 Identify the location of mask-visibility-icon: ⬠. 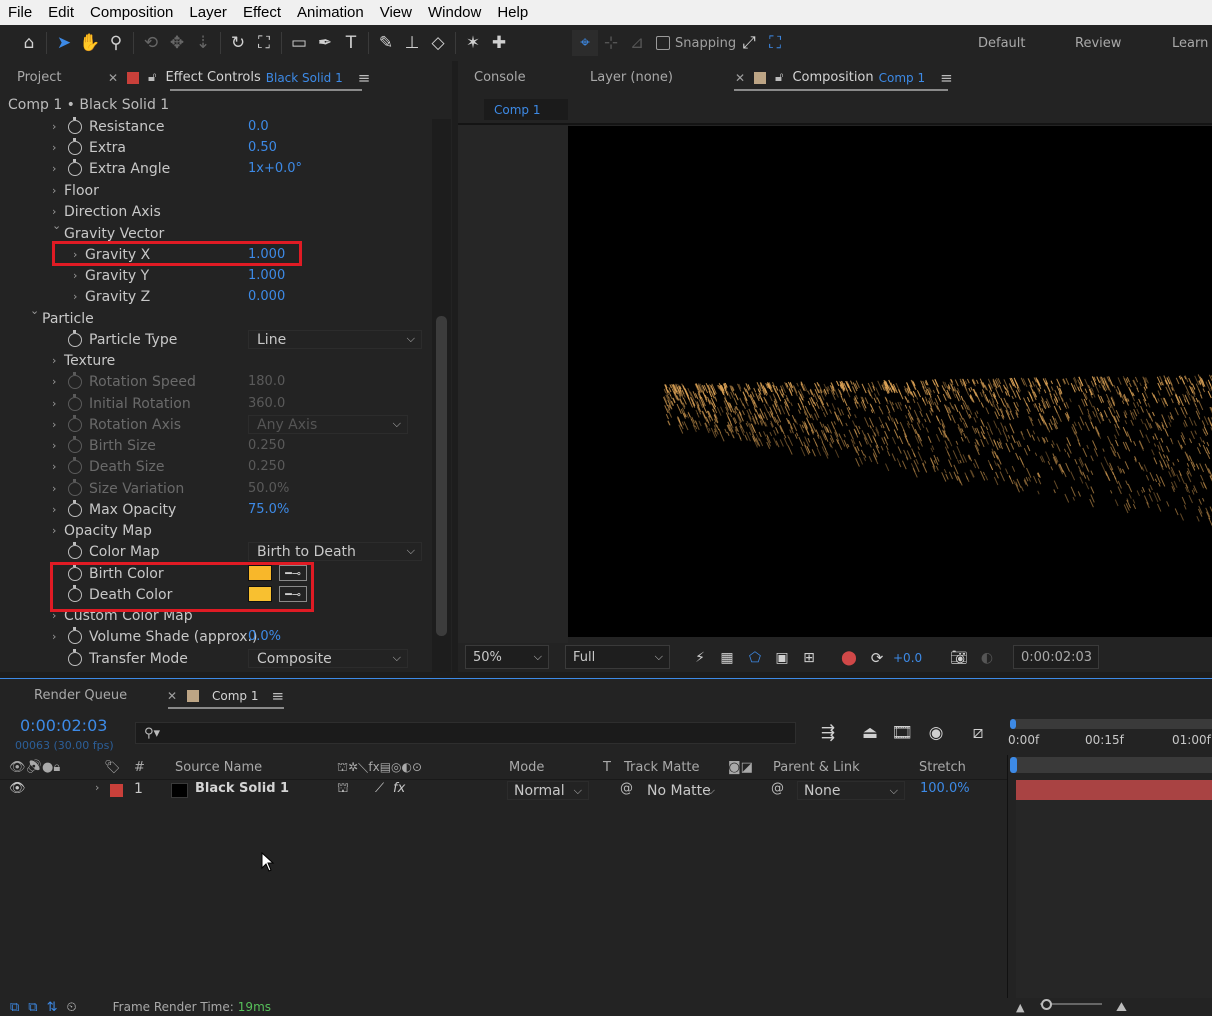
(755, 658).